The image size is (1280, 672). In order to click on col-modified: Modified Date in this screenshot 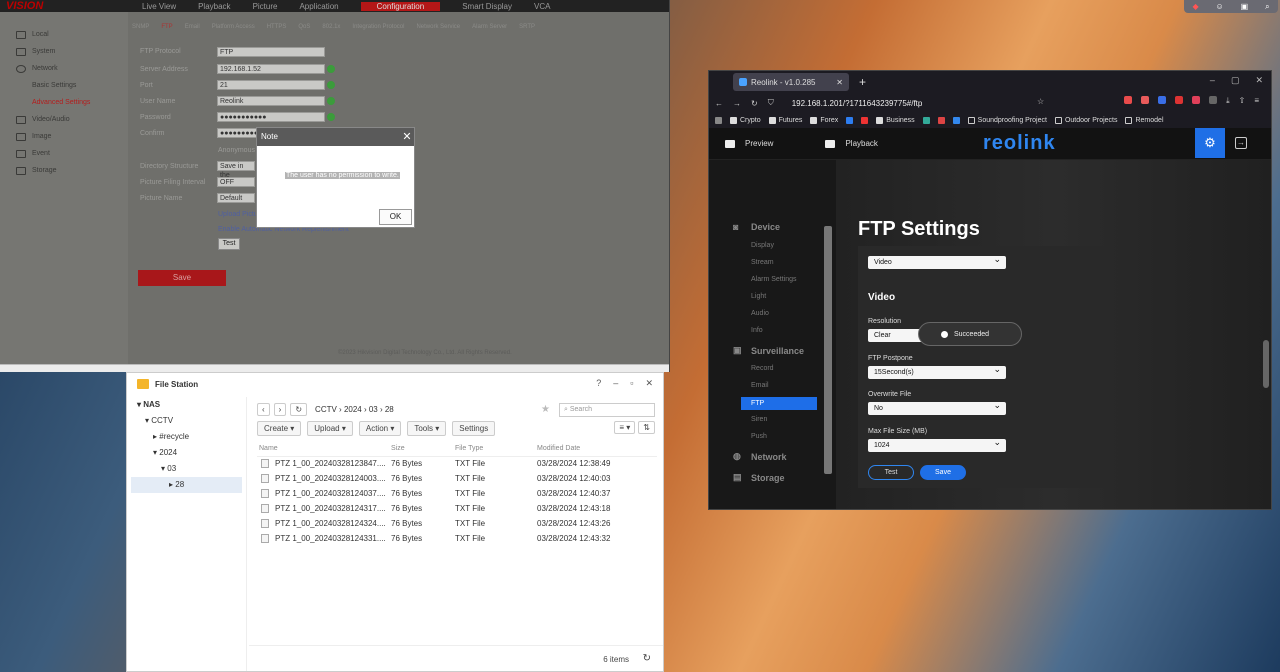, I will do `click(558, 448)`.